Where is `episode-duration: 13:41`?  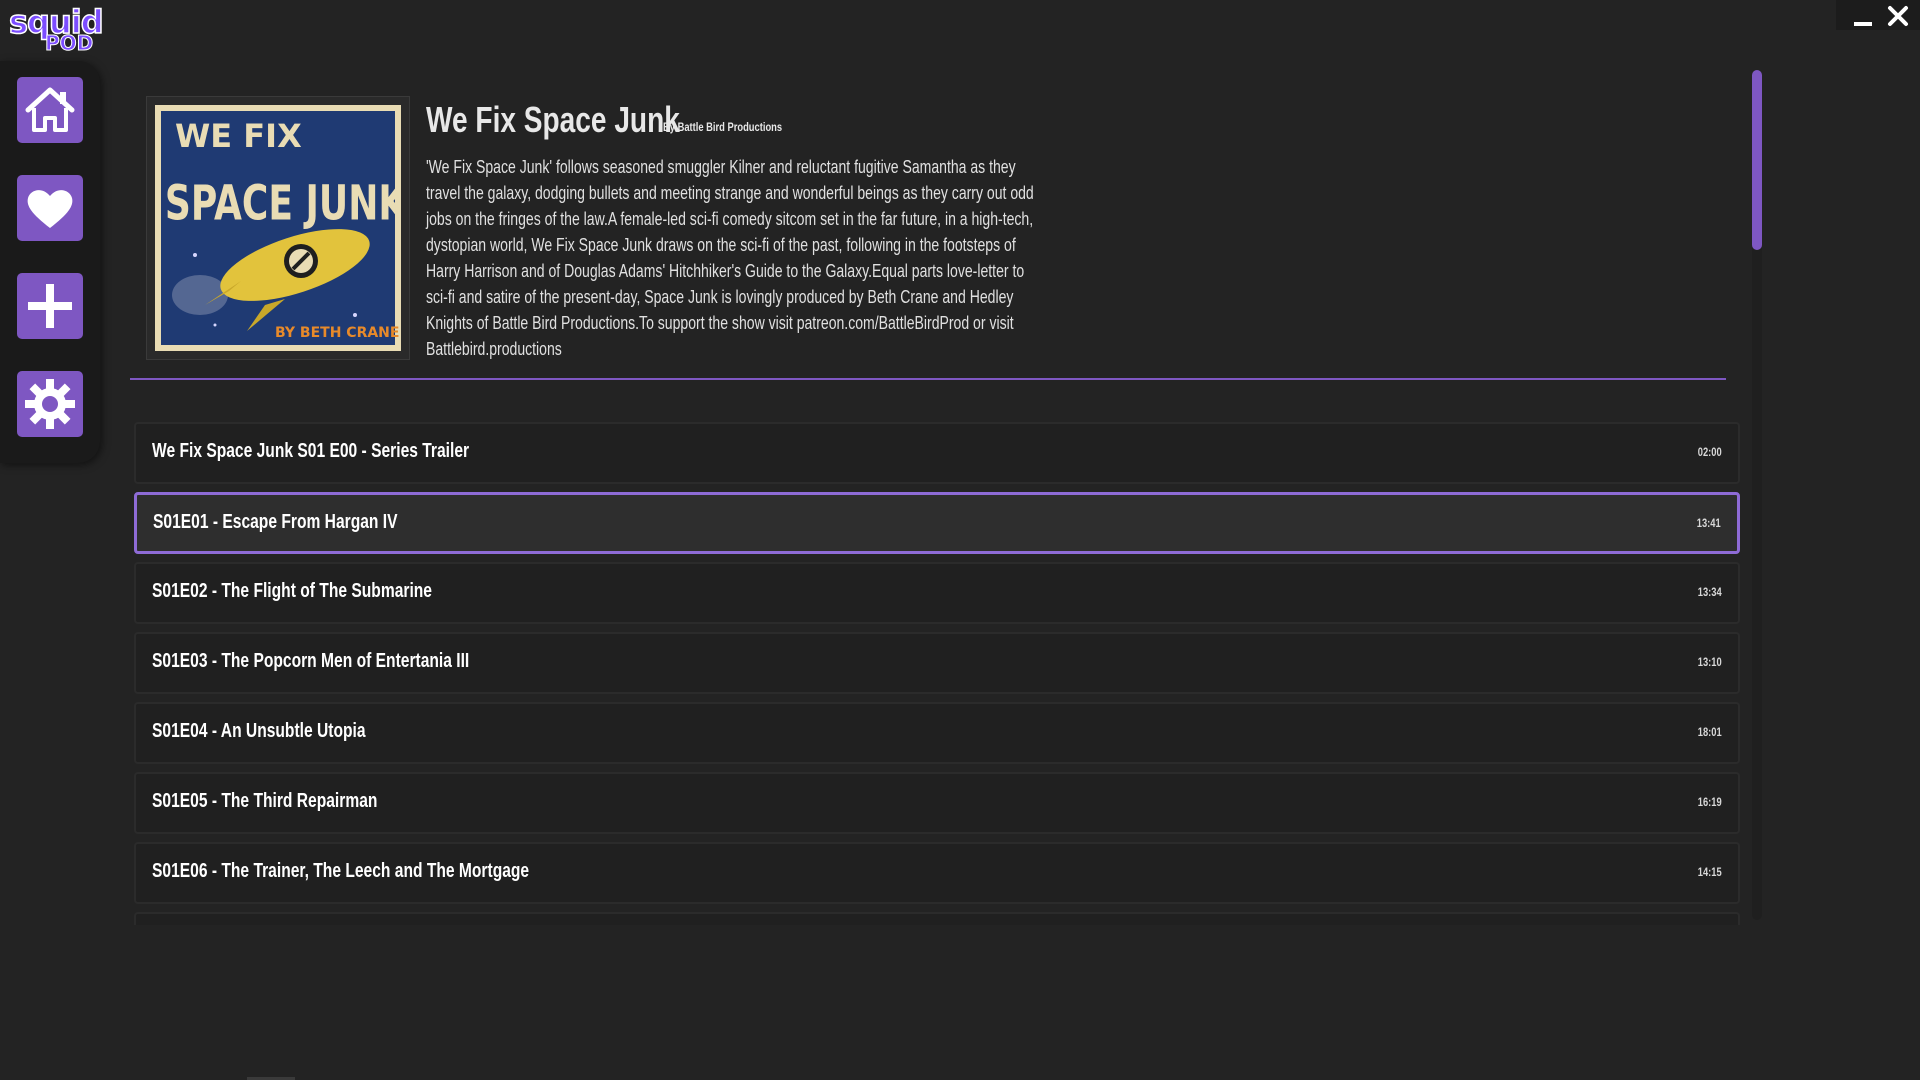 episode-duration: 13:41 is located at coordinates (1709, 523).